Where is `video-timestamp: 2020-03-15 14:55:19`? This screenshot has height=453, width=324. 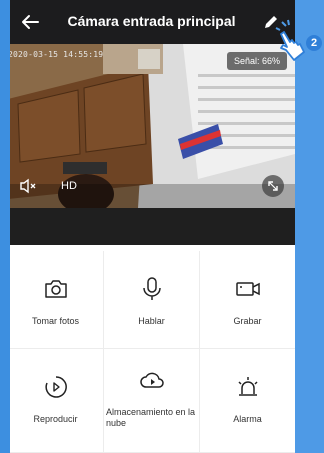
video-timestamp: 2020-03-15 14:55:19 is located at coordinates (56, 54).